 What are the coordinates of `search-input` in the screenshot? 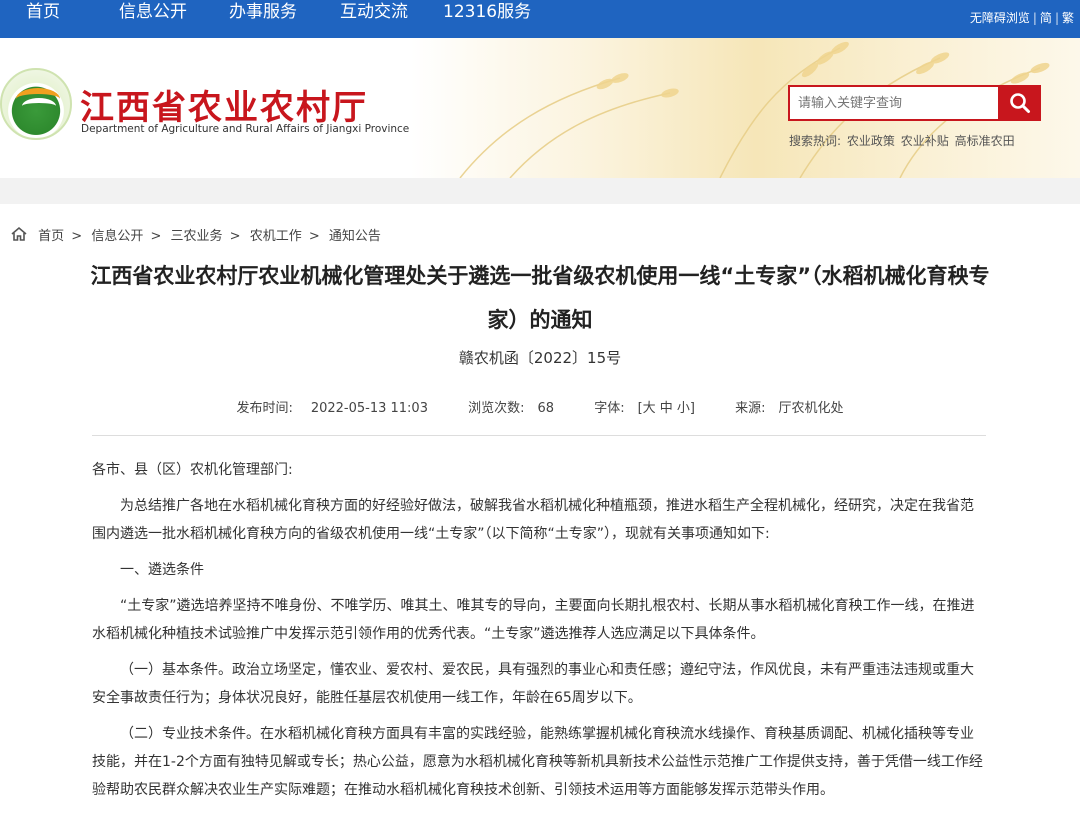 It's located at (894, 103).